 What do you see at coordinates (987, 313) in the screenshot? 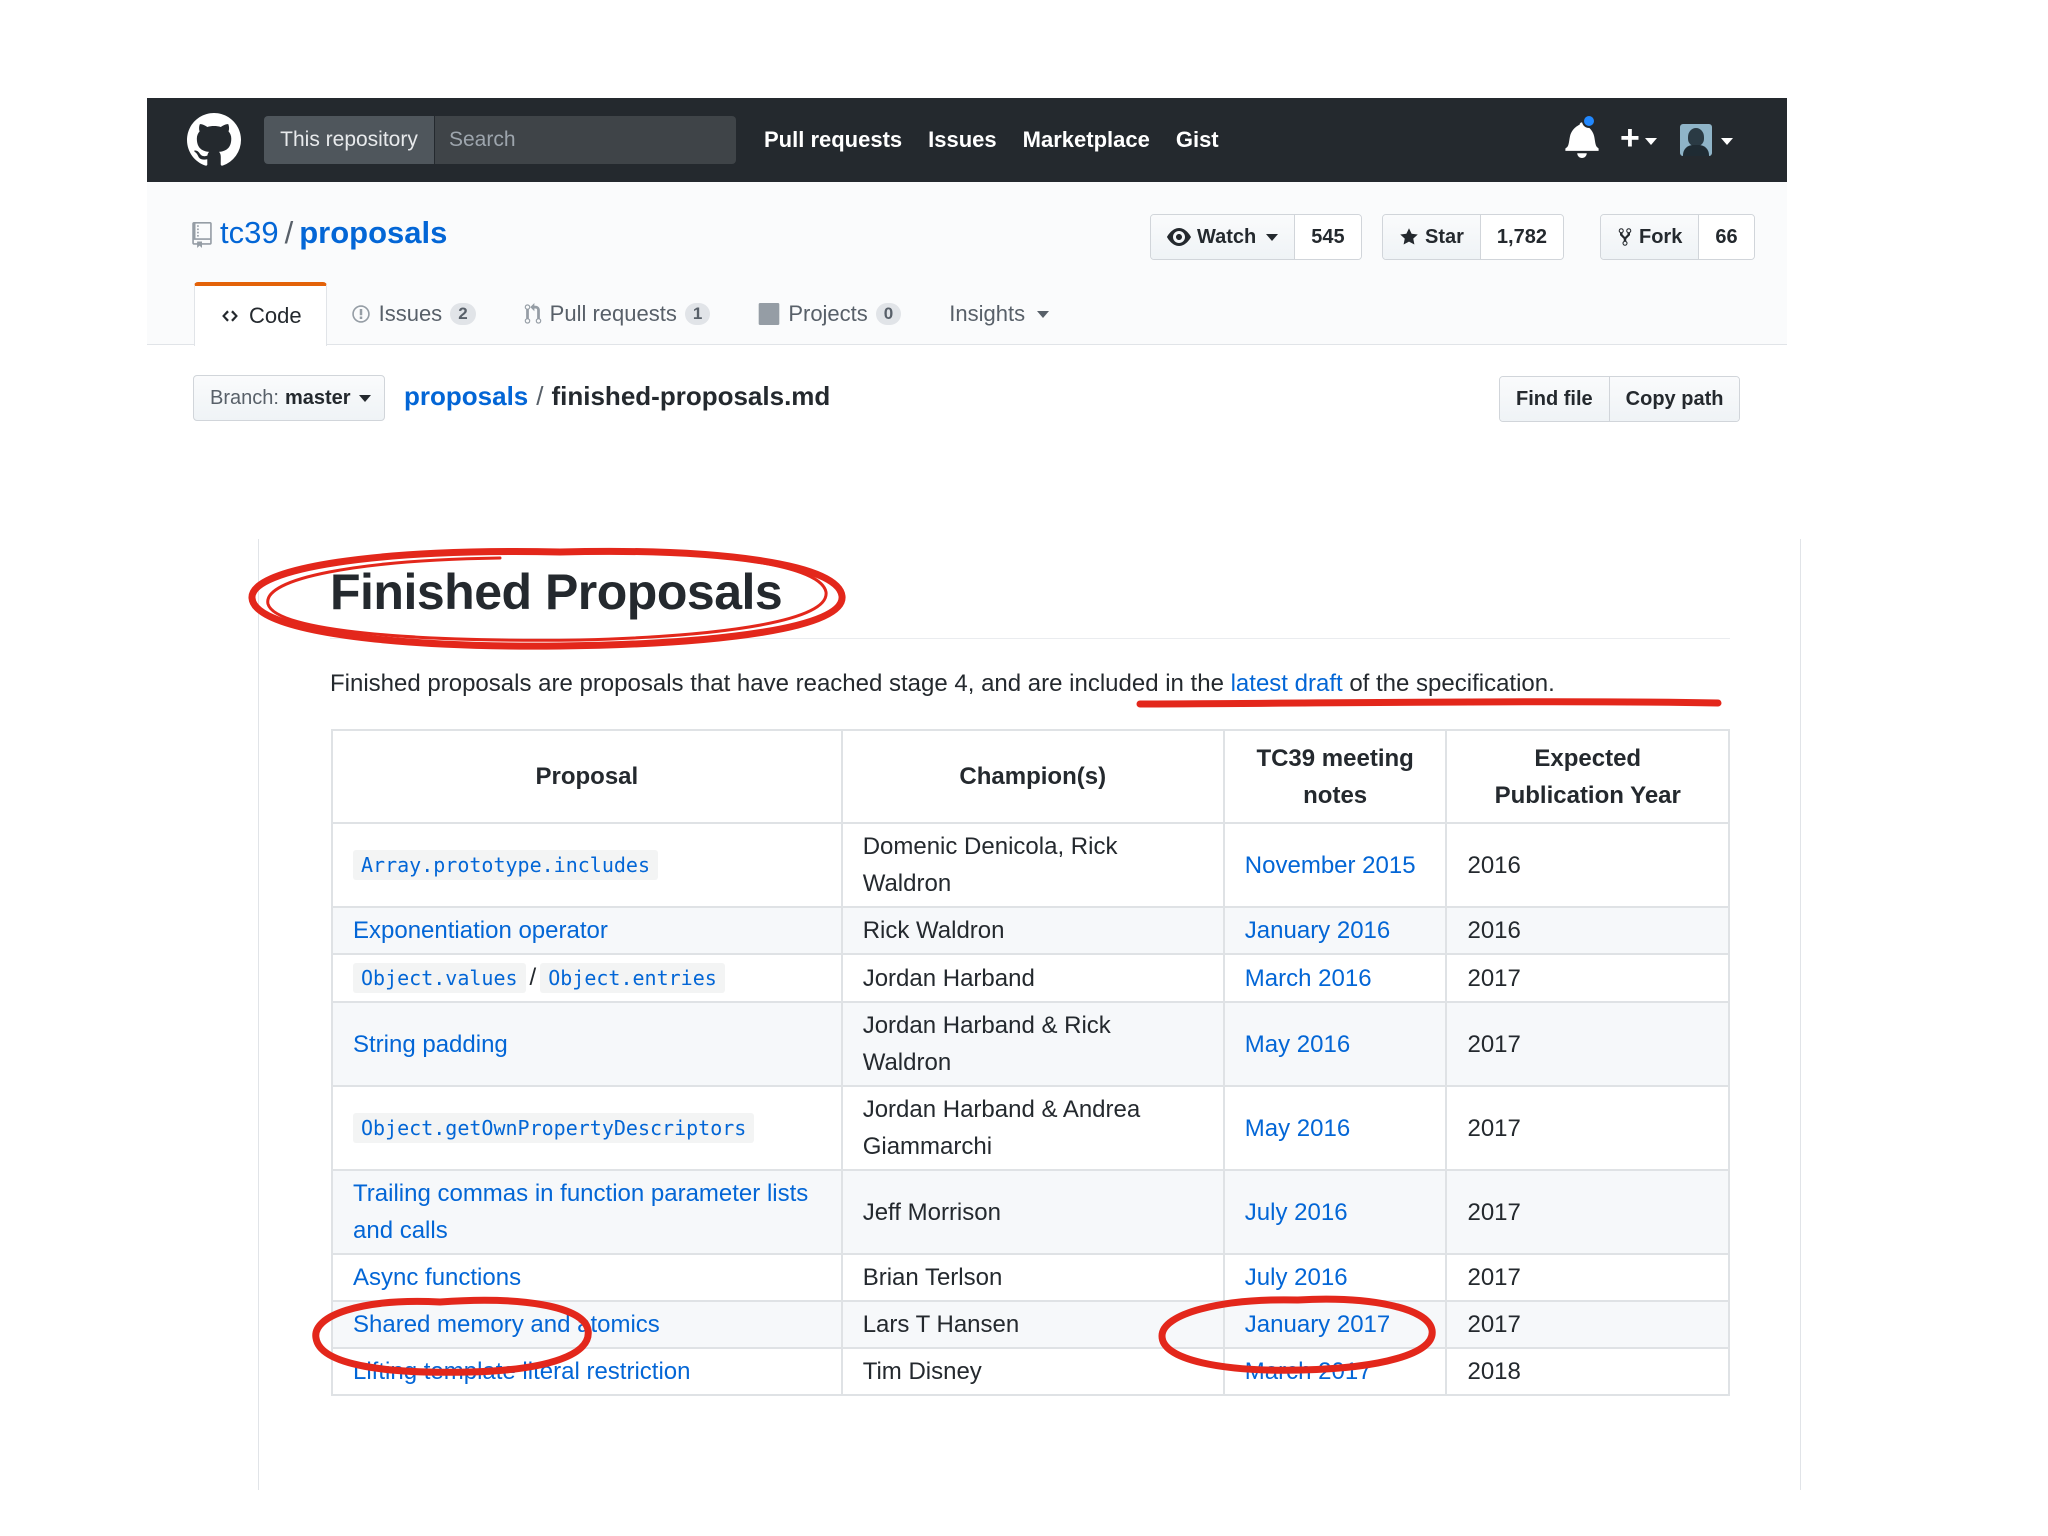
I see `tab-insights-label: Insights` at bounding box center [987, 313].